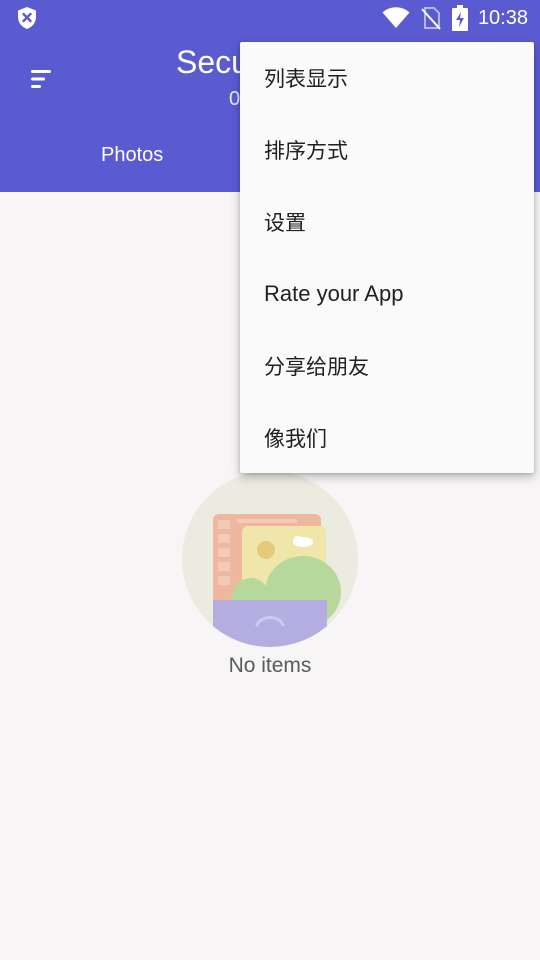 This screenshot has height=960, width=540. Describe the element at coordinates (387, 150) in the screenshot. I see `menu-item-sort-by: 排序方式` at that location.